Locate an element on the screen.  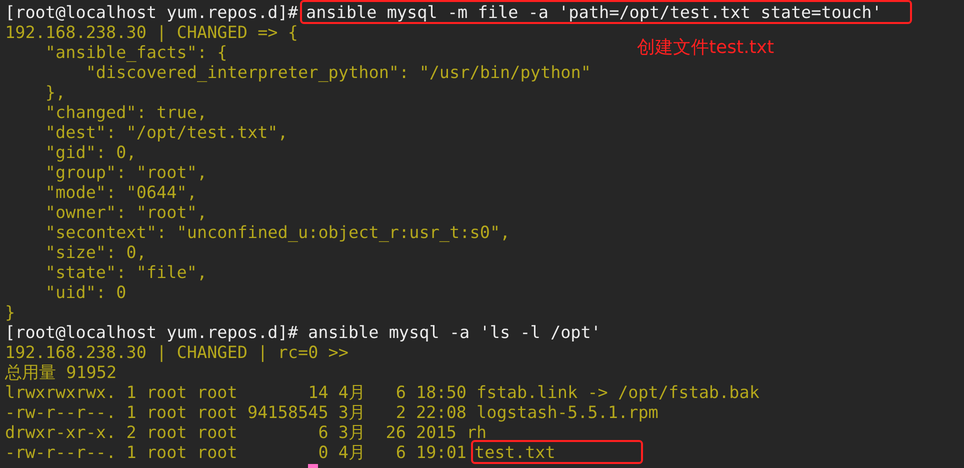
output-text: "group": "root", is located at coordinates (126, 172).